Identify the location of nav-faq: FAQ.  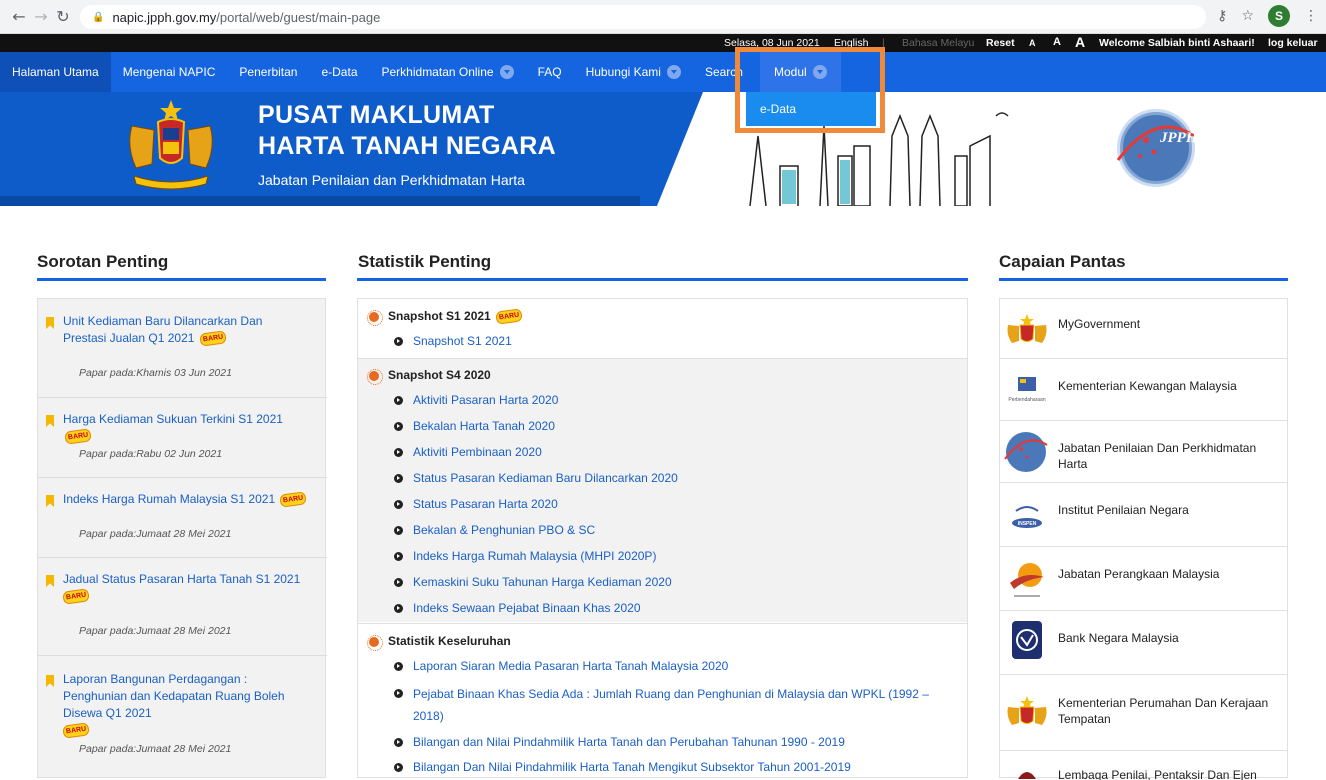
(550, 72).